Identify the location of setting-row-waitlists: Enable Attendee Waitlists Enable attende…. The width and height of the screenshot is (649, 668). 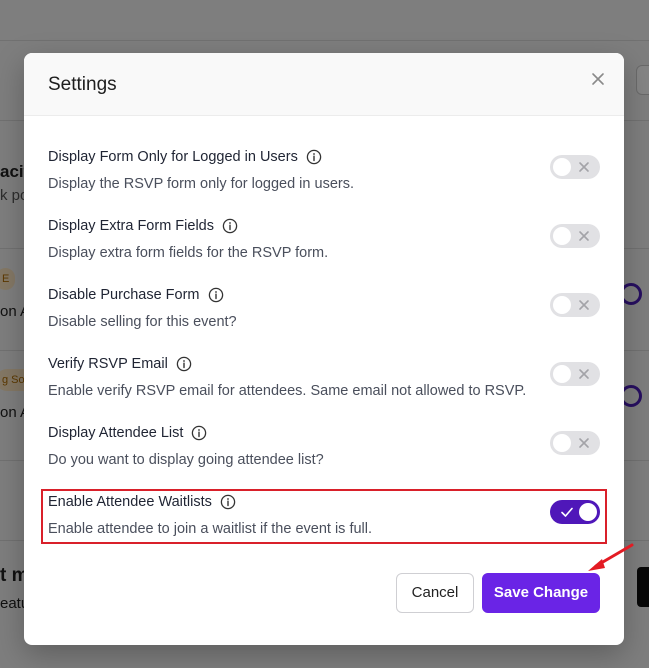
(324, 523).